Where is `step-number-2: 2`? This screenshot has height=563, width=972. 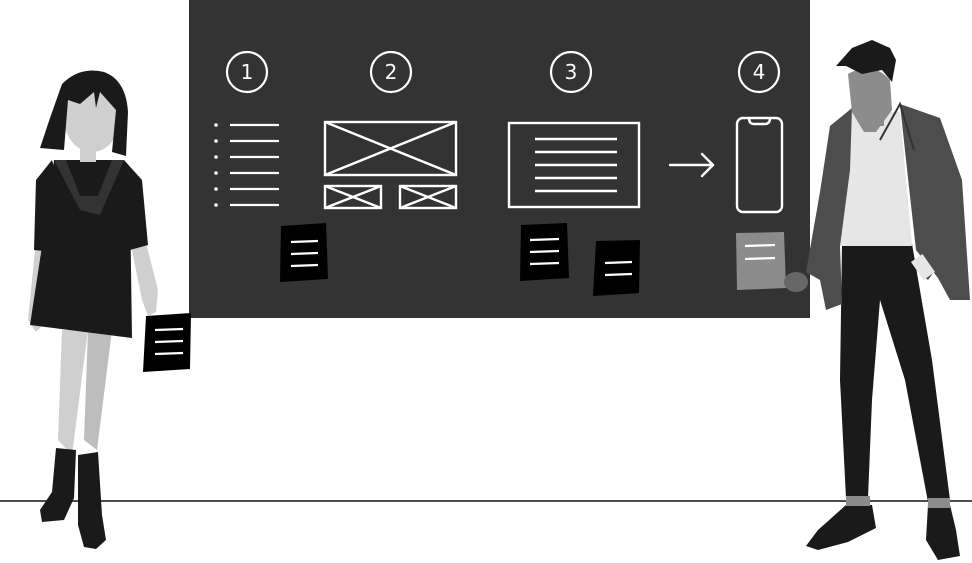
step-number-2: 2 is located at coordinates (391, 72).